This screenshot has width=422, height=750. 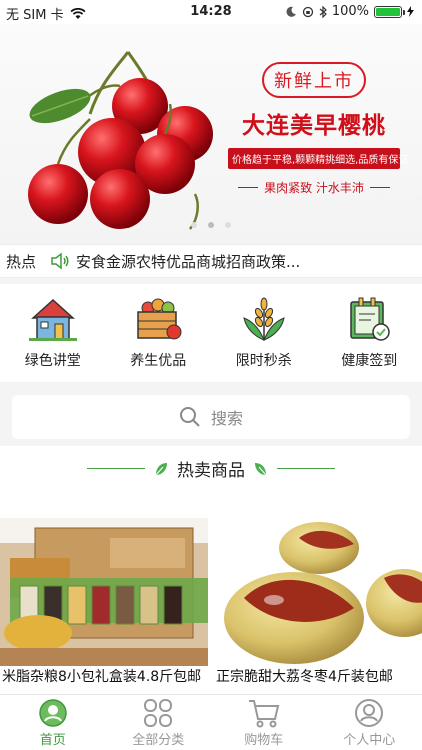 What do you see at coordinates (158, 713) in the screenshot?
I see `categories-icon` at bounding box center [158, 713].